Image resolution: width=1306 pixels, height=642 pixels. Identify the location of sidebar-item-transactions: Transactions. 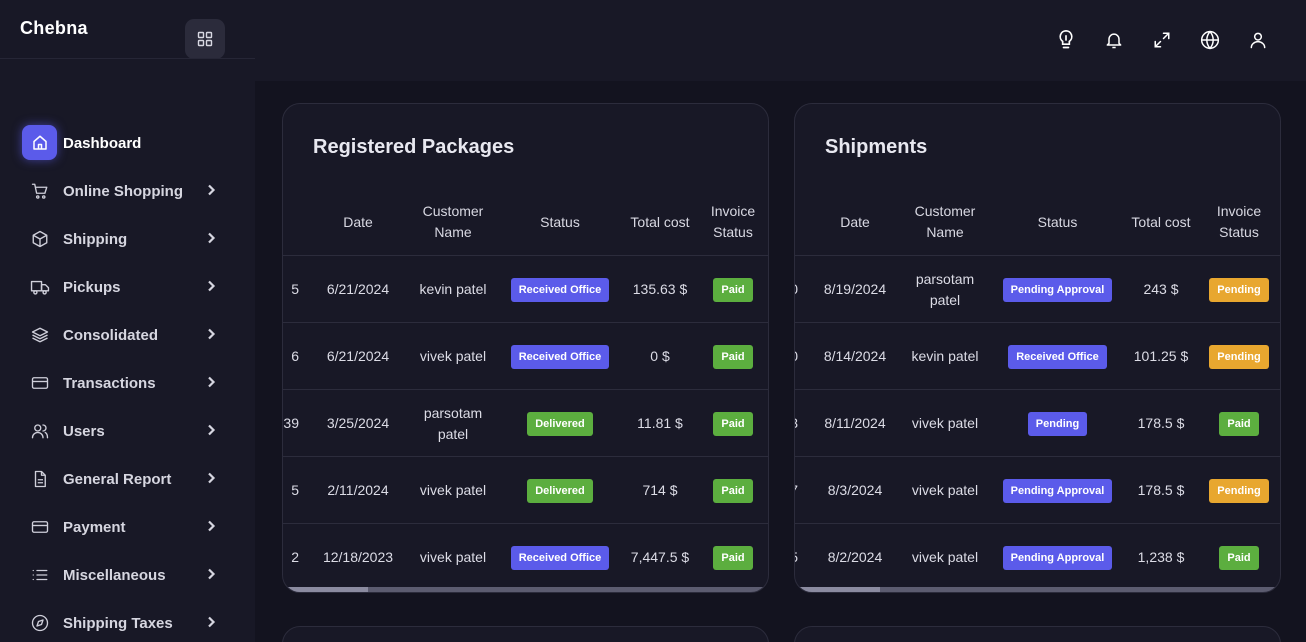
(127, 383).